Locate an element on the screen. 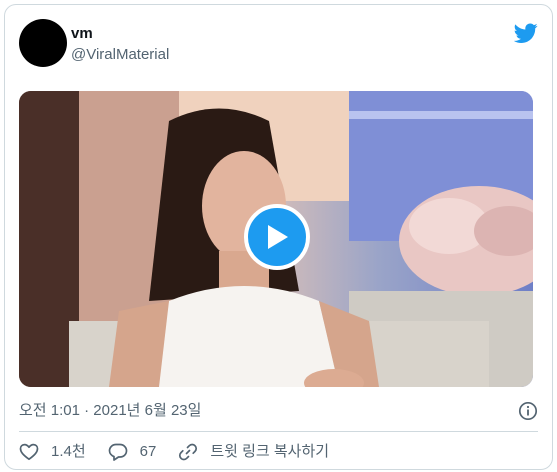 This screenshot has height=472, width=557. like-count: 1.4천 is located at coordinates (68, 451).